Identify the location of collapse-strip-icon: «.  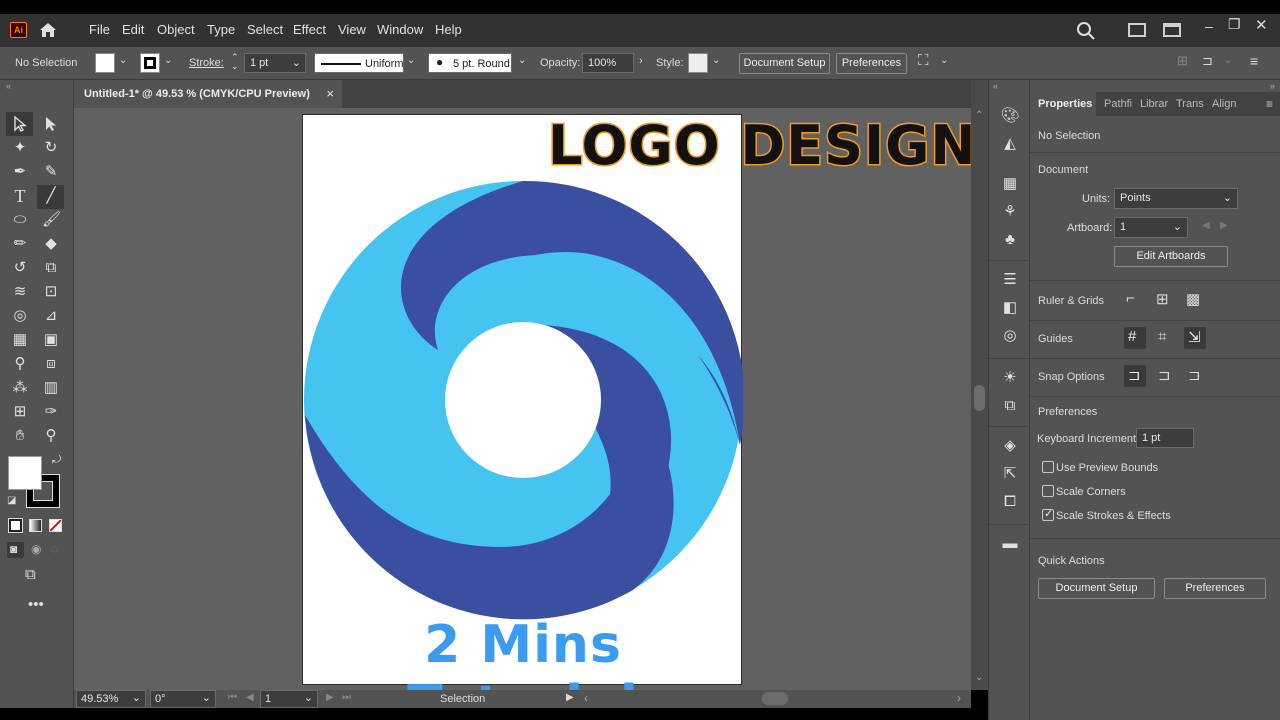
(995, 86).